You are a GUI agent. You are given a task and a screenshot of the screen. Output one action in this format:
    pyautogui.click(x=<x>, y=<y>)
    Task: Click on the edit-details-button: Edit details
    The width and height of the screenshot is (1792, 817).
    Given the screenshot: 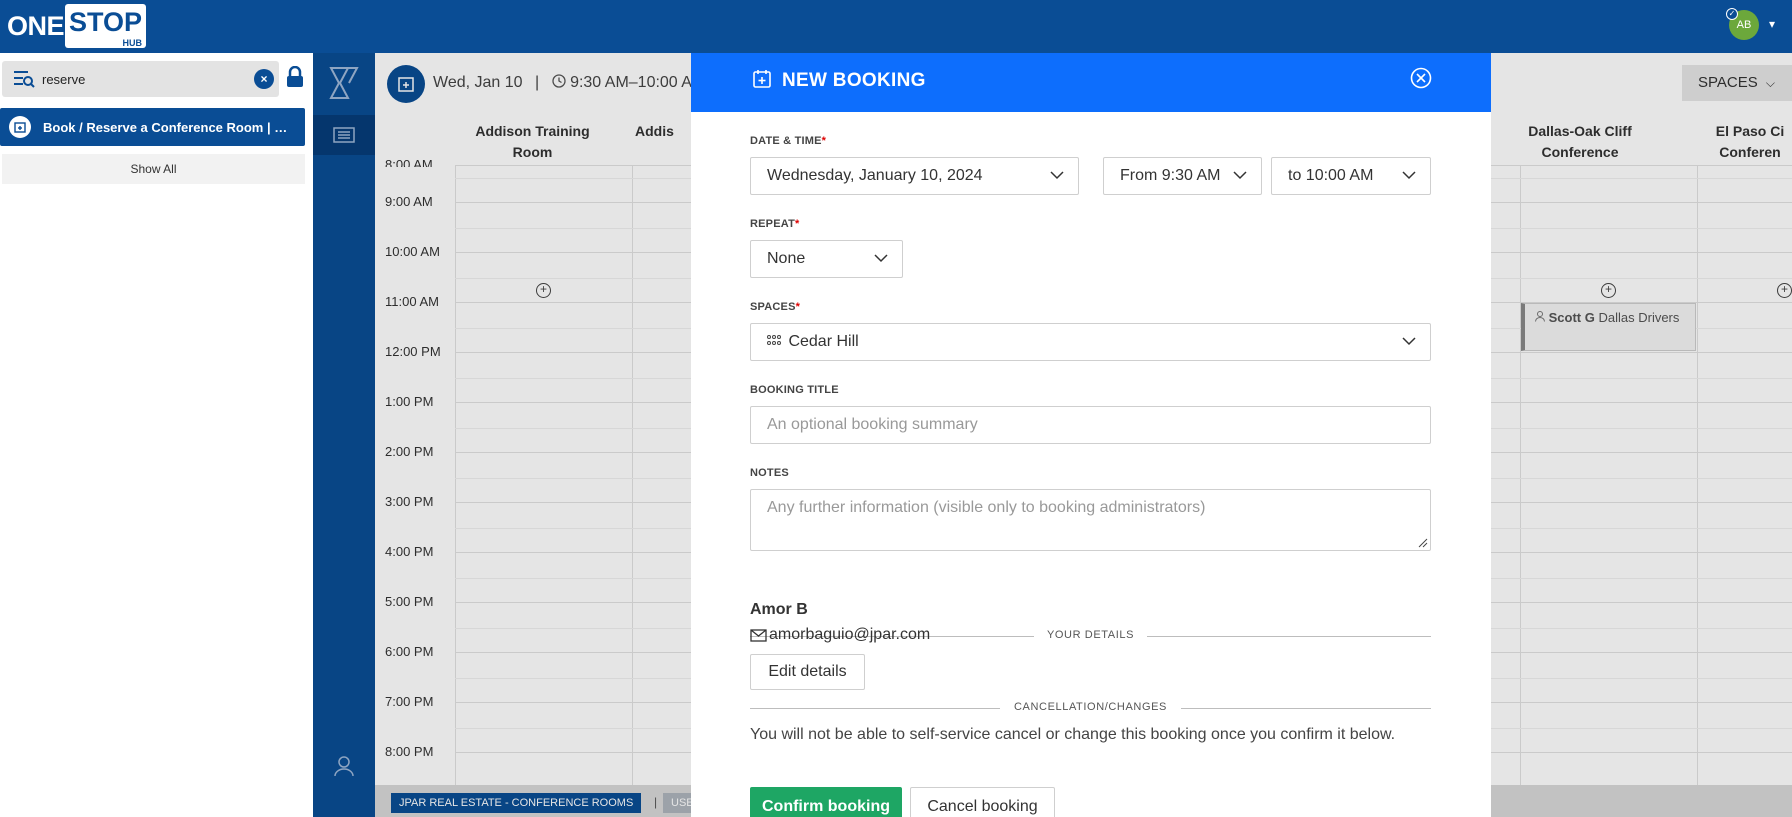 What is the action you would take?
    pyautogui.click(x=807, y=672)
    